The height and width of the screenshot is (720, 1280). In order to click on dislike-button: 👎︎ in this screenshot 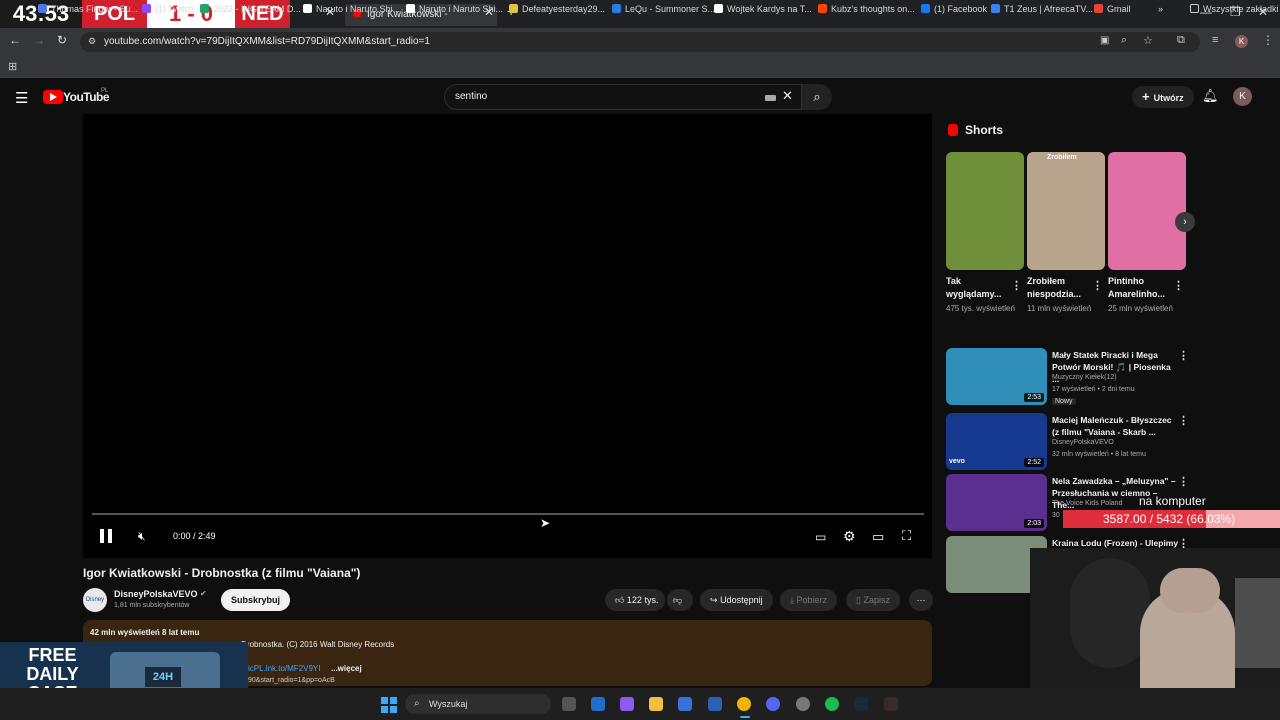, I will do `click(680, 600)`.